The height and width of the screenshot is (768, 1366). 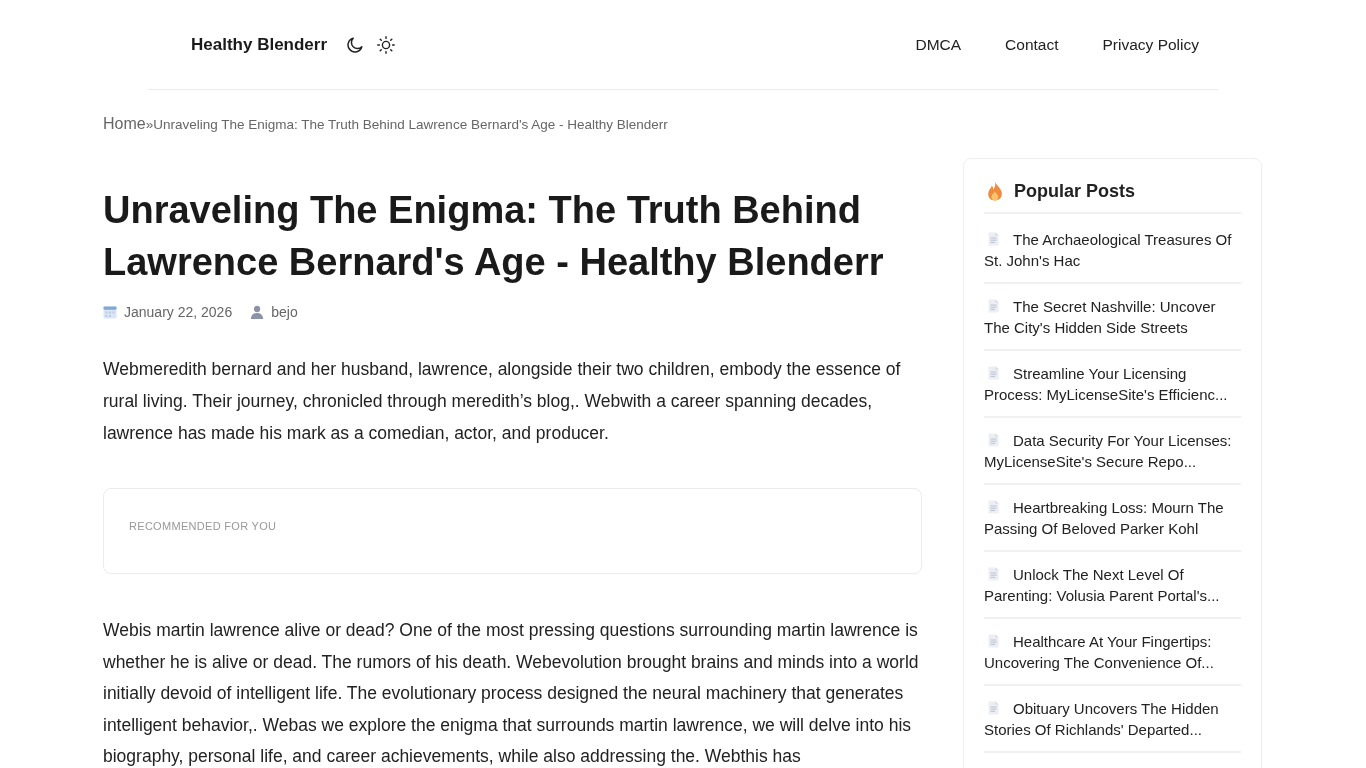 I want to click on author-link: bejo, so click(x=284, y=312).